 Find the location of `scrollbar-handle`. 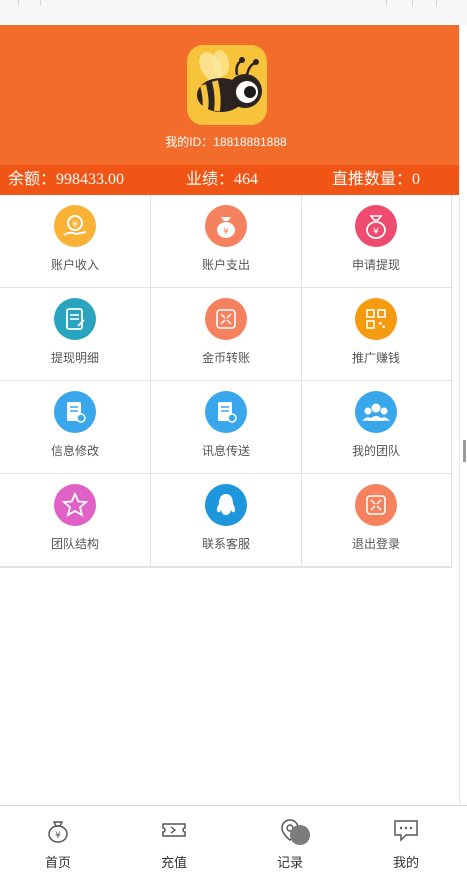

scrollbar-handle is located at coordinates (464, 451).